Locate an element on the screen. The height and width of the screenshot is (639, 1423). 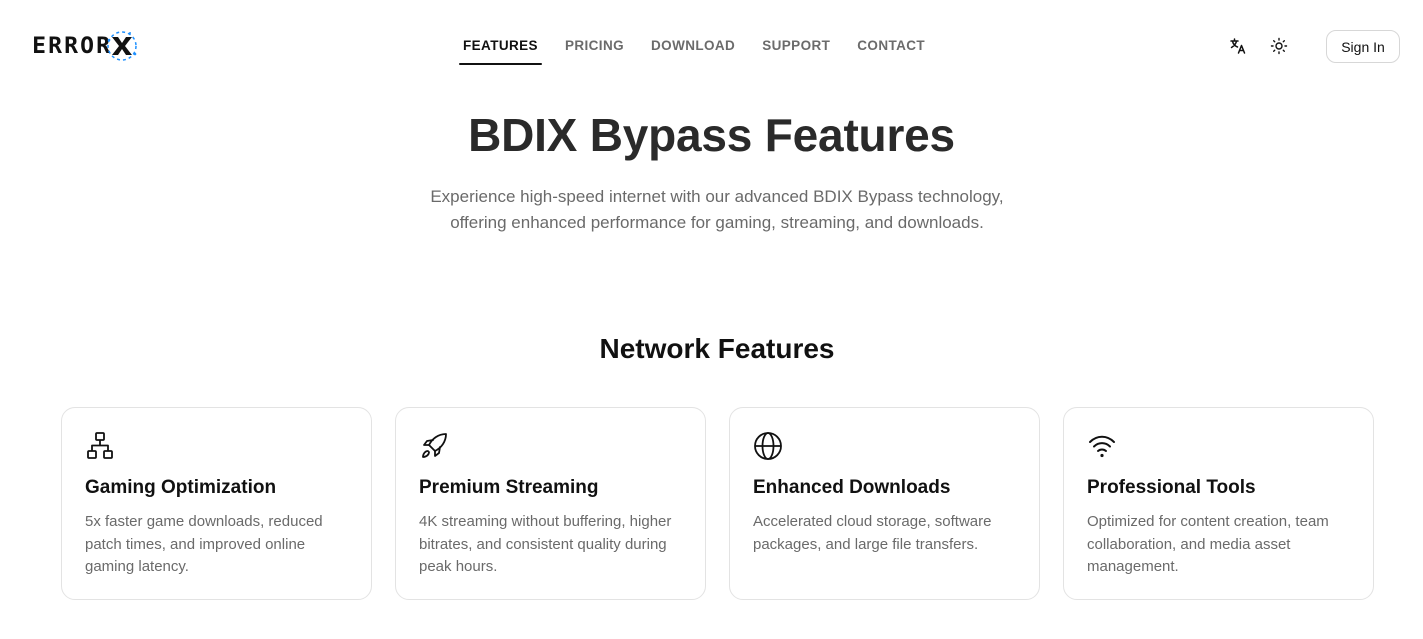
card-title: Professional Tools is located at coordinates (1171, 487).